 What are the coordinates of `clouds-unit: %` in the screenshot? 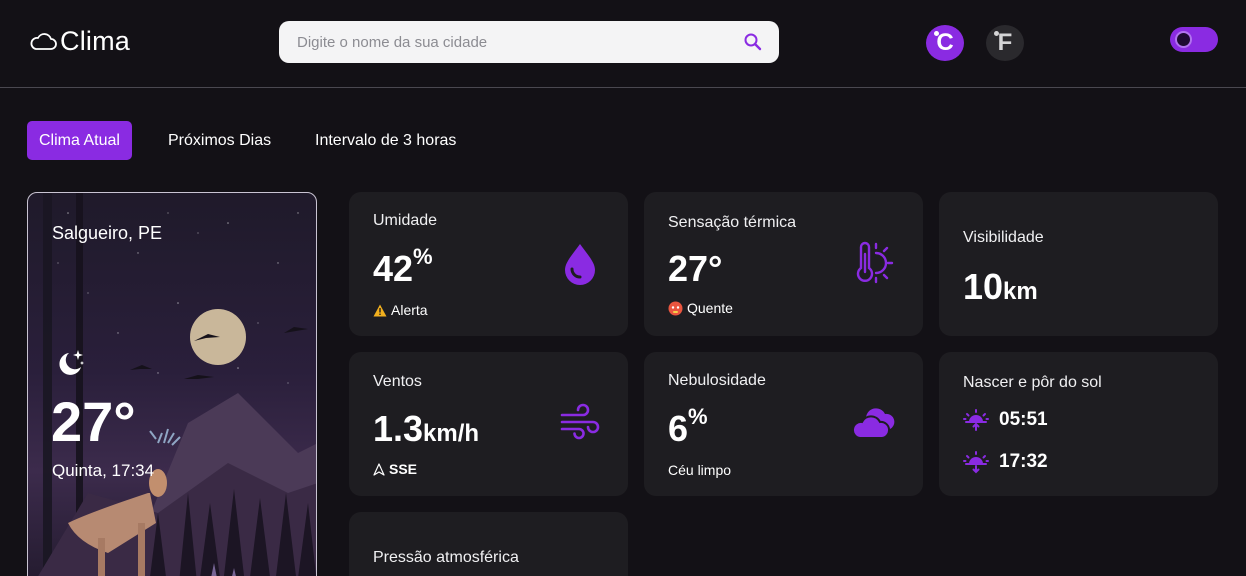 It's located at (698, 416).